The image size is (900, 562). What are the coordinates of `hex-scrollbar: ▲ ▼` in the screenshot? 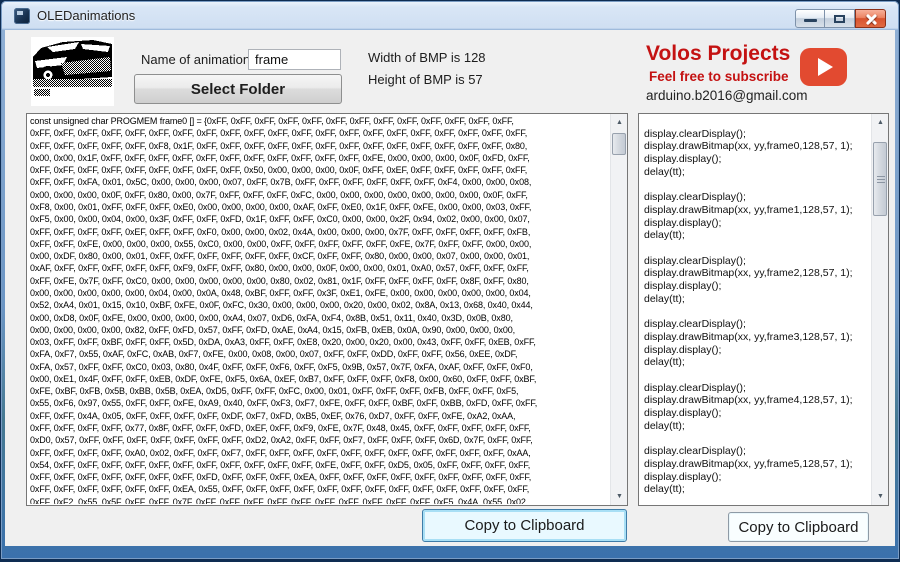 It's located at (618, 309).